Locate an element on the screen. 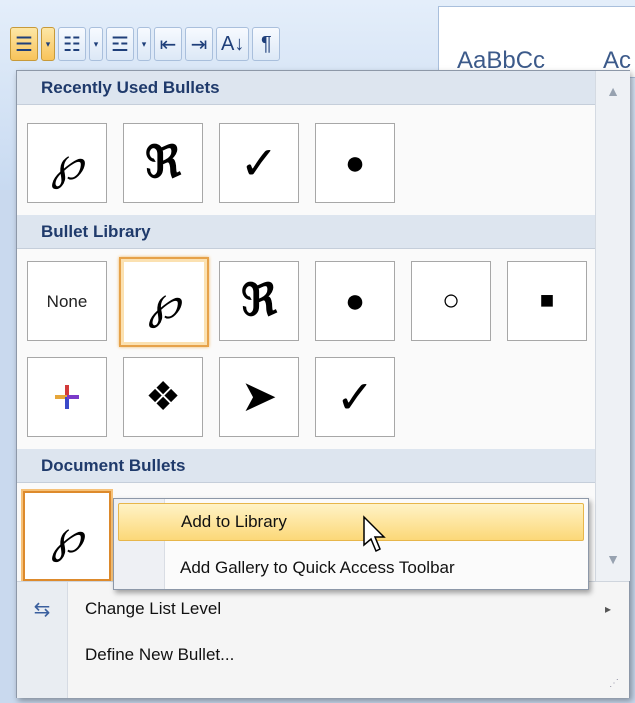 Image resolution: width=635 pixels, height=703 pixels. recently-used-header: Recently Used Bullets is located at coordinates (306, 88).